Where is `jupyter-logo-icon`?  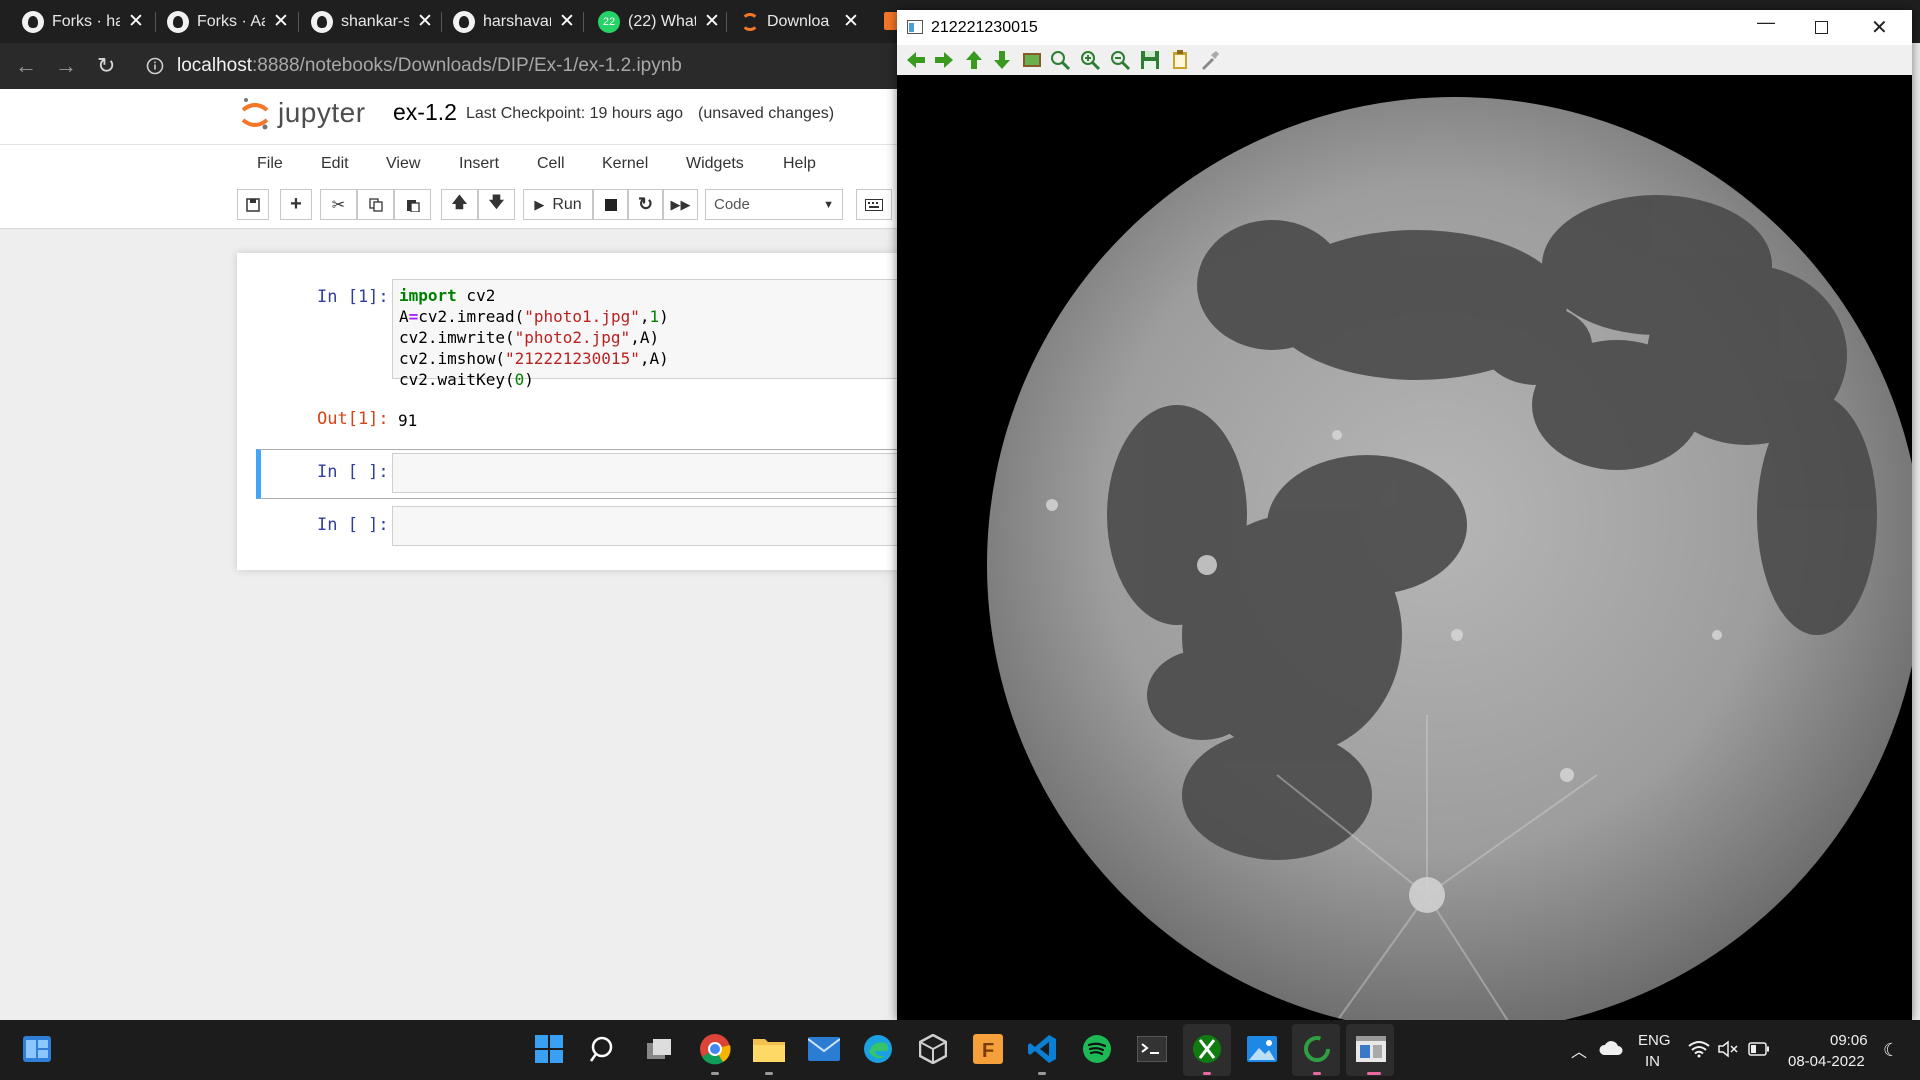
jupyter-logo-icon is located at coordinates (255, 114).